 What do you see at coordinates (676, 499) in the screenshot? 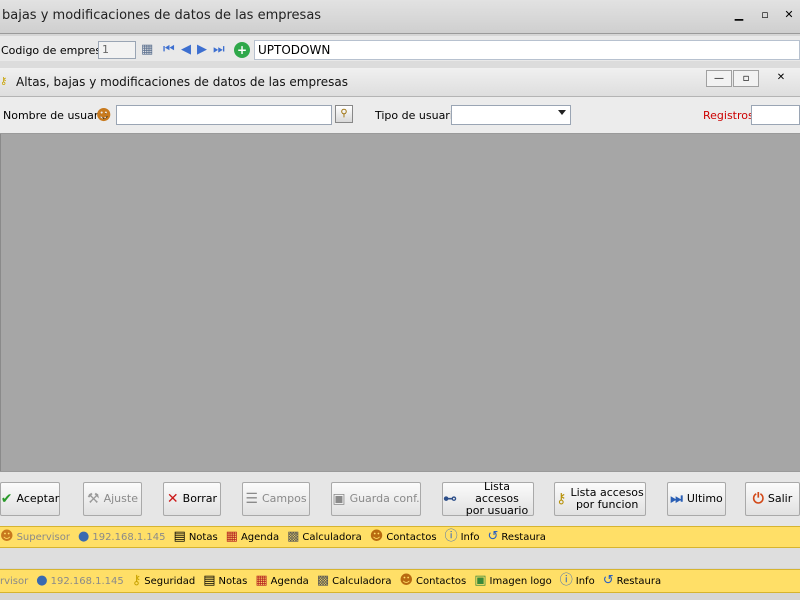
I see `next-icon: ⏭` at bounding box center [676, 499].